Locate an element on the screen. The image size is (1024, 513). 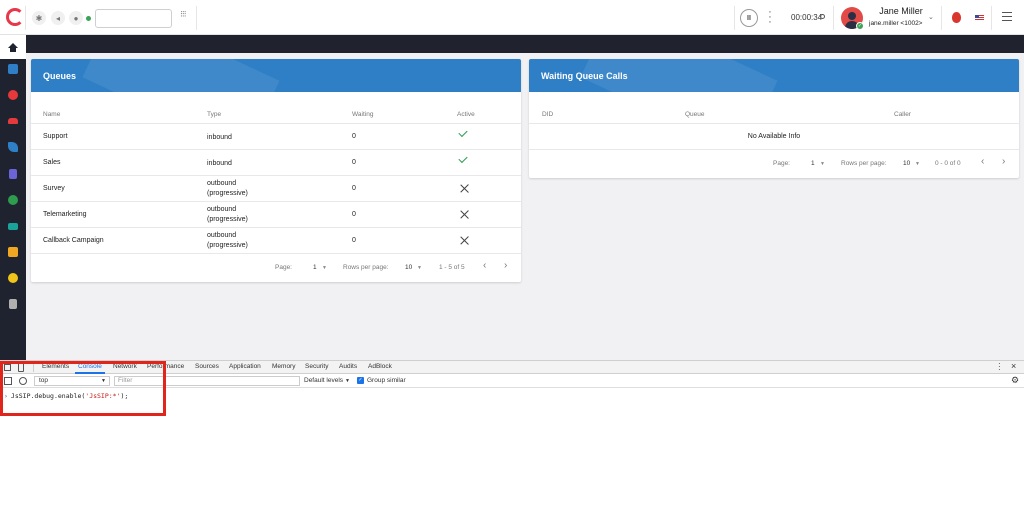
sidebar-item-chat is located at coordinates (13, 200).